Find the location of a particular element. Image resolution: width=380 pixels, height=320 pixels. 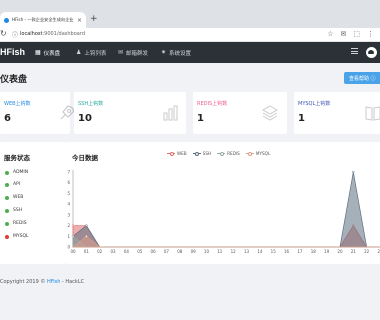

nav-settings: ✷ 系统设置 is located at coordinates (176, 52).